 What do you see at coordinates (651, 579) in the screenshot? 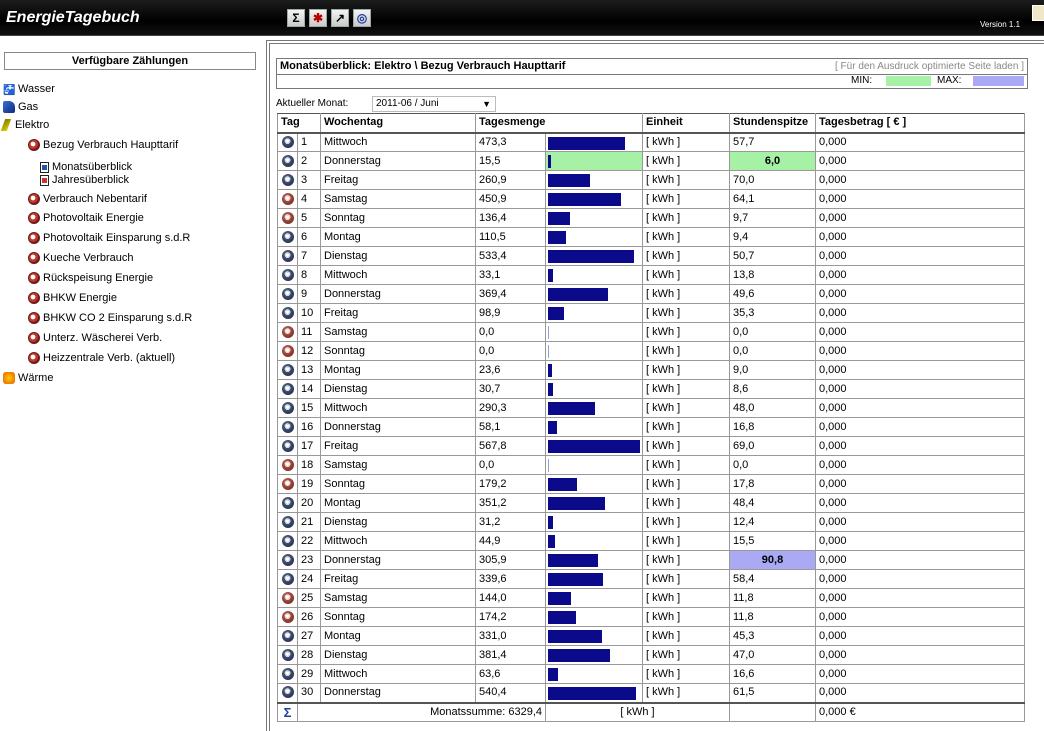
I see `table-row: ◉ 24 Freitag 339,6 [ kWh ] 58,4 0,000` at bounding box center [651, 579].